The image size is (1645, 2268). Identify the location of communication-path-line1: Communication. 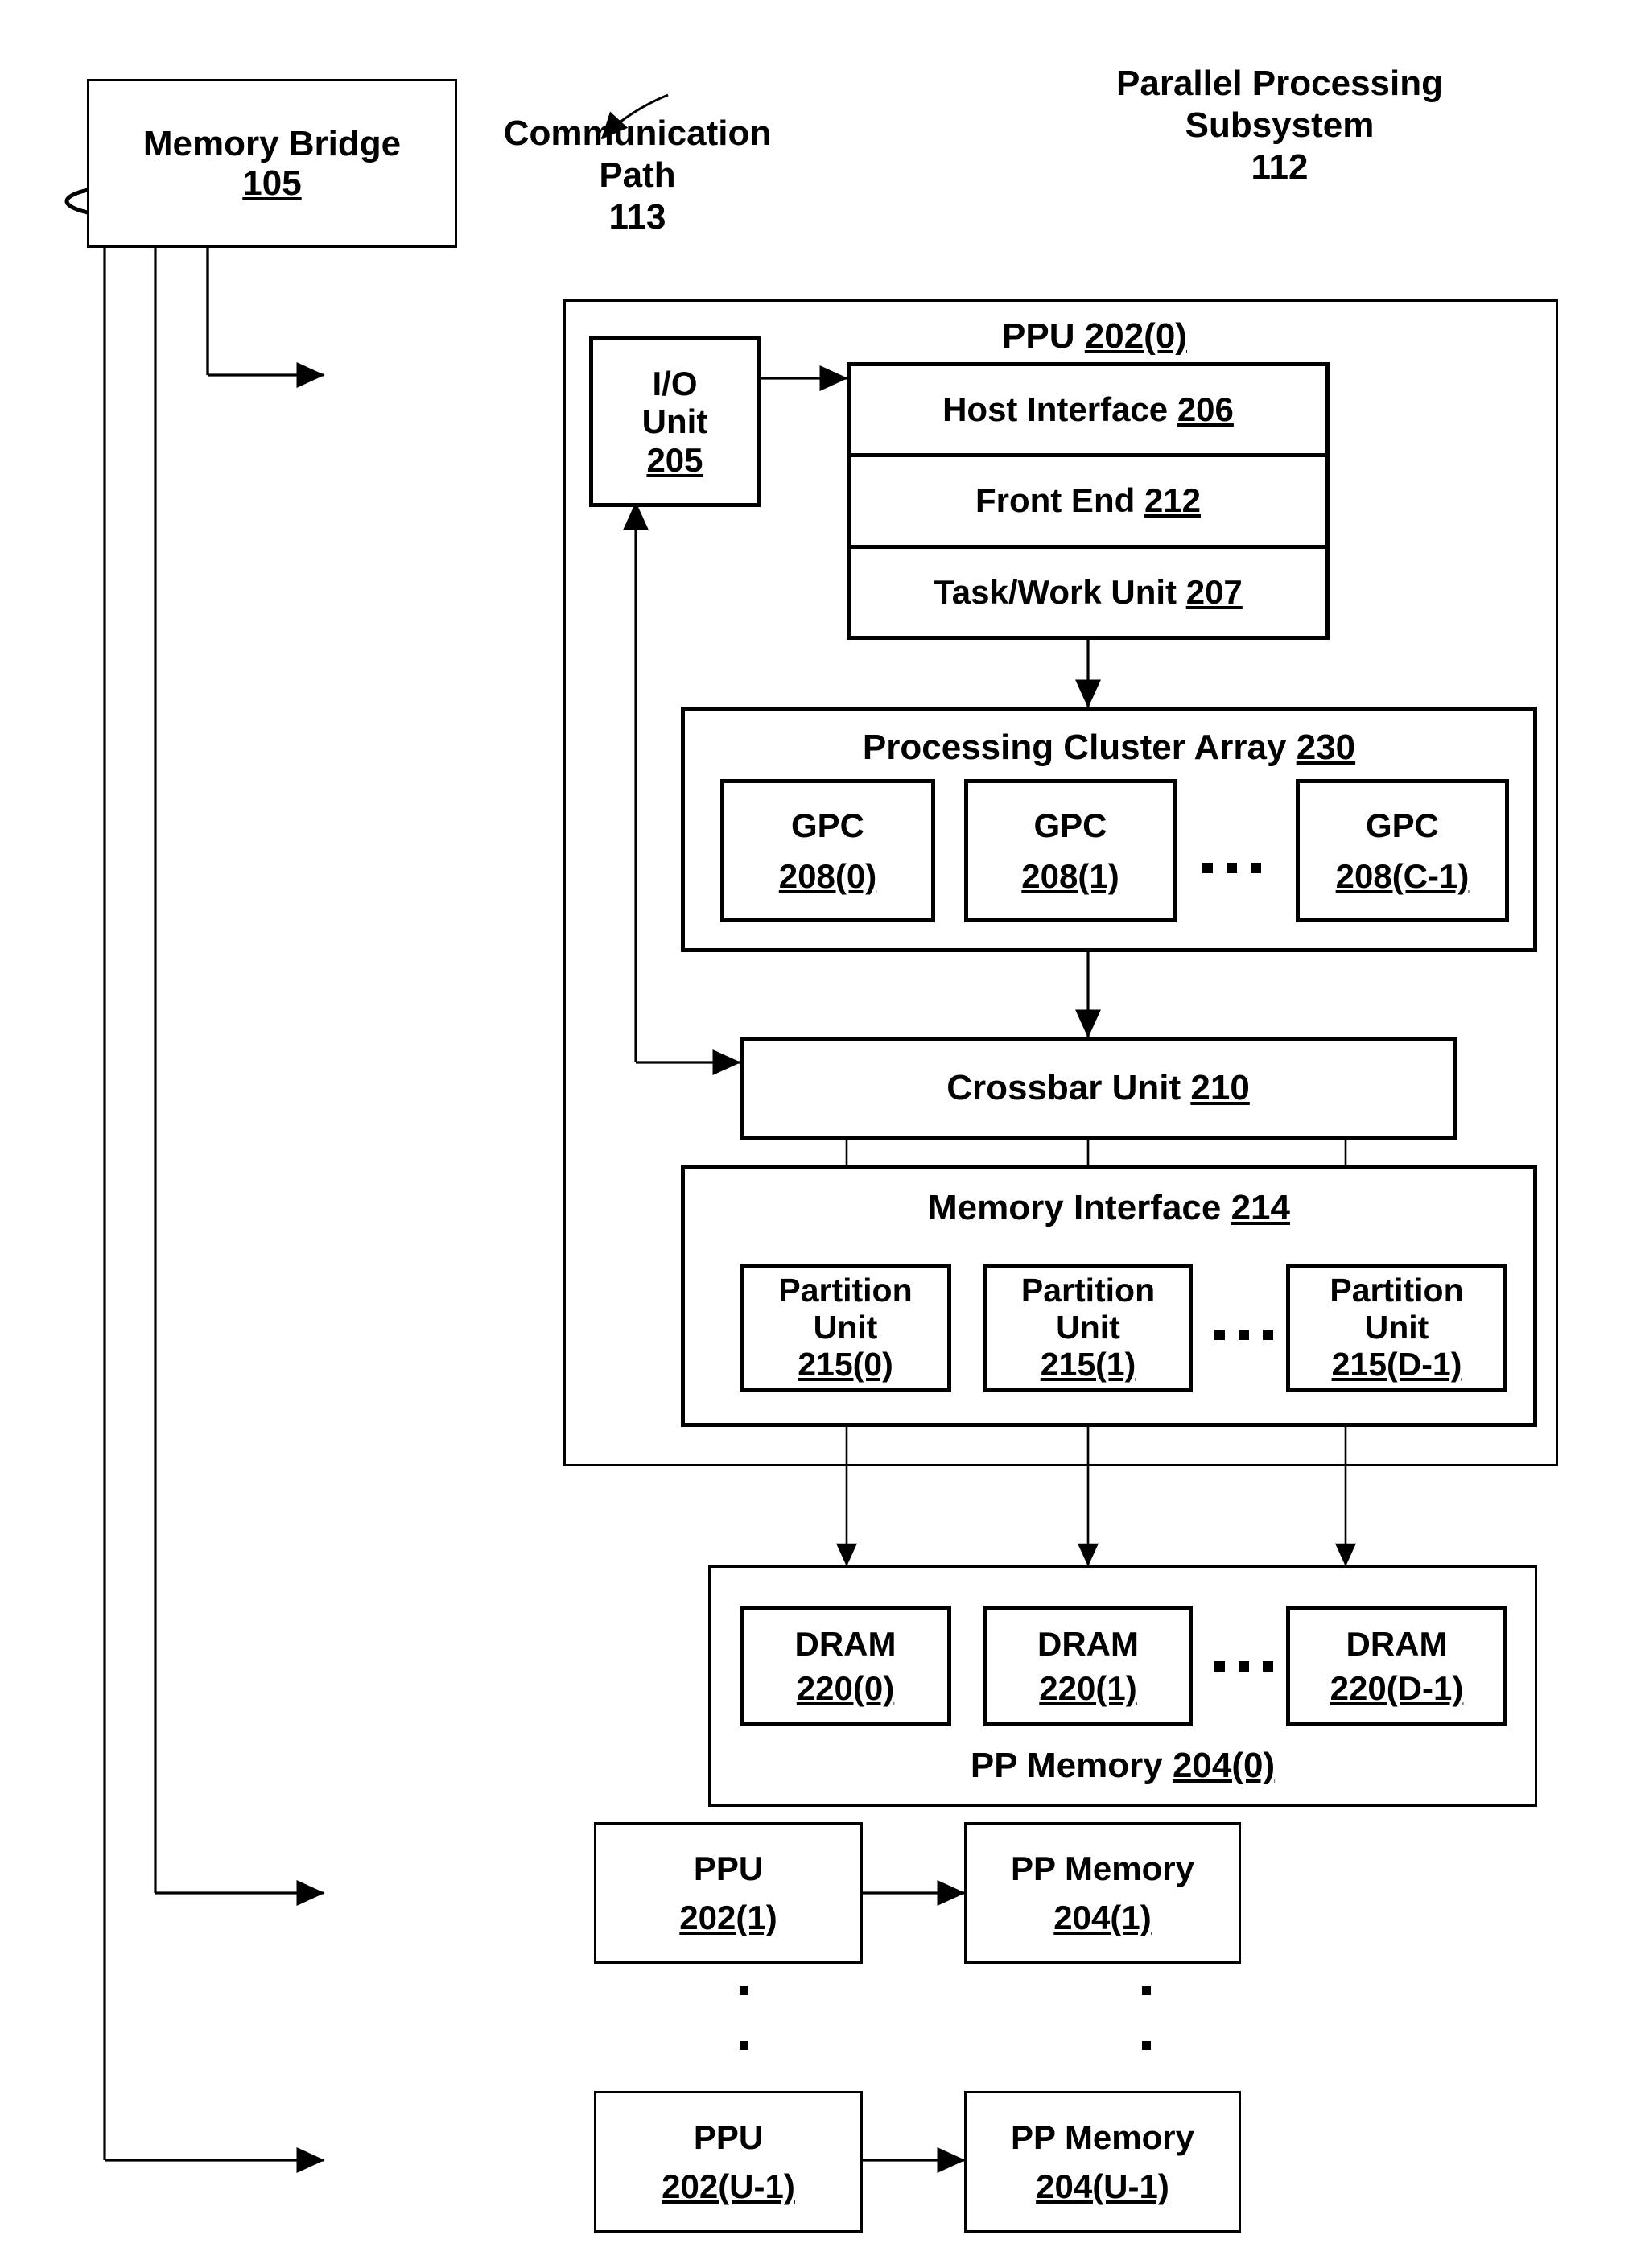
(637, 133).